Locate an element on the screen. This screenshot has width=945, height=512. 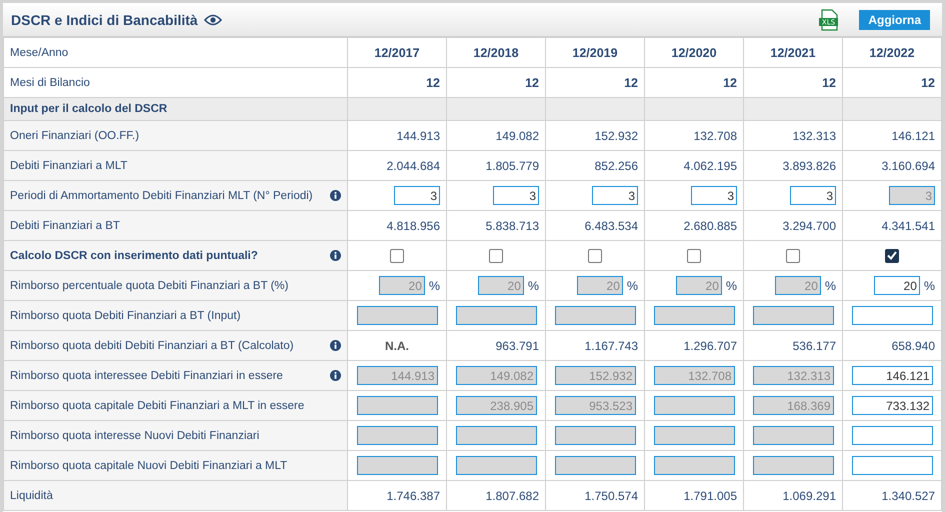
table-cell: 3.294.700 is located at coordinates (809, 225).